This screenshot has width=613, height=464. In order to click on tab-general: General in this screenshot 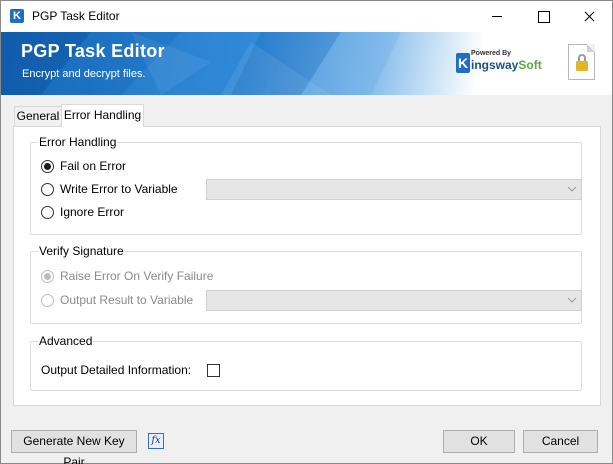, I will do `click(38, 116)`.